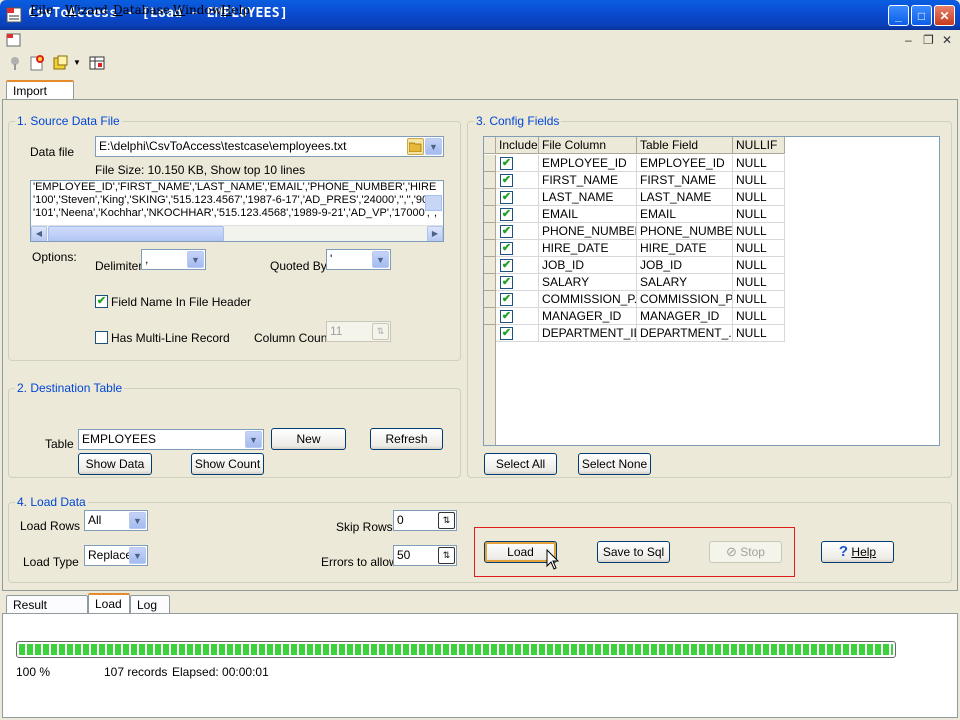 The height and width of the screenshot is (720, 960). I want to click on delimiter-dropdown-button: ▼, so click(195, 259).